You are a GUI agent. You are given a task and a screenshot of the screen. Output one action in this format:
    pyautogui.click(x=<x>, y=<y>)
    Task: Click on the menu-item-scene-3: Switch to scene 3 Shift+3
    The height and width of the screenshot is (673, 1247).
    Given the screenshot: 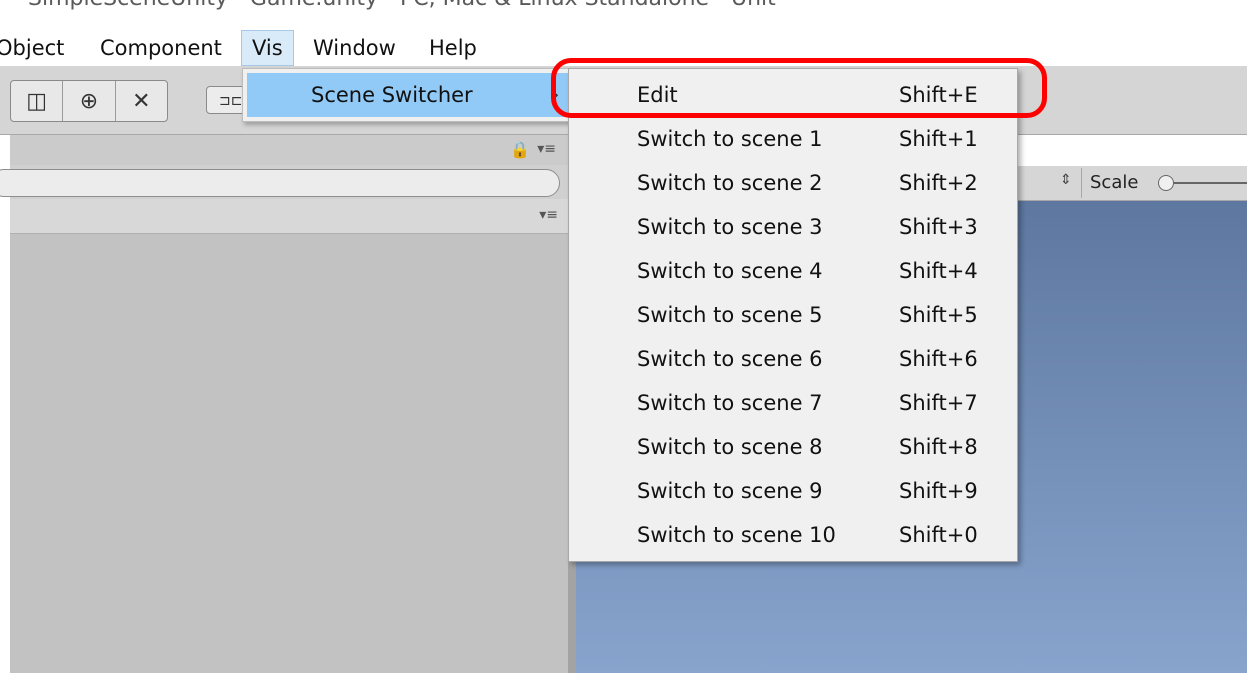 What is the action you would take?
    pyautogui.click(x=793, y=227)
    